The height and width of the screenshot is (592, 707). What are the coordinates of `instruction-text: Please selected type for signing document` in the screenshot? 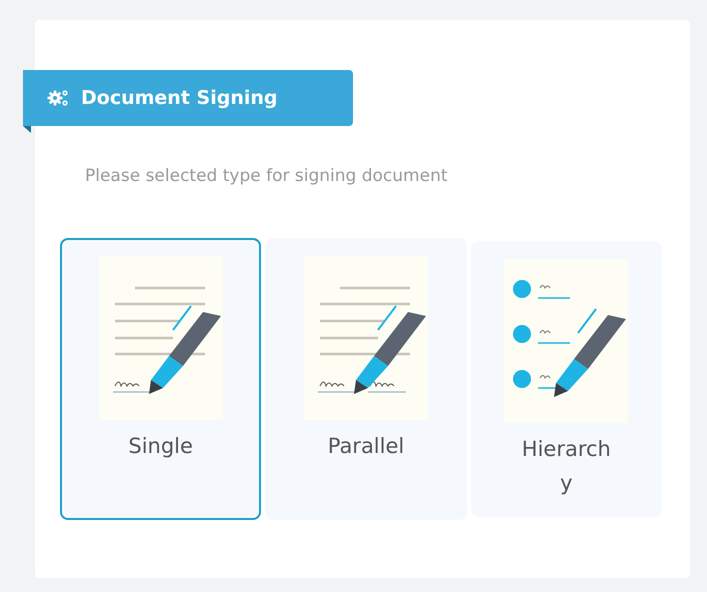 It's located at (267, 176).